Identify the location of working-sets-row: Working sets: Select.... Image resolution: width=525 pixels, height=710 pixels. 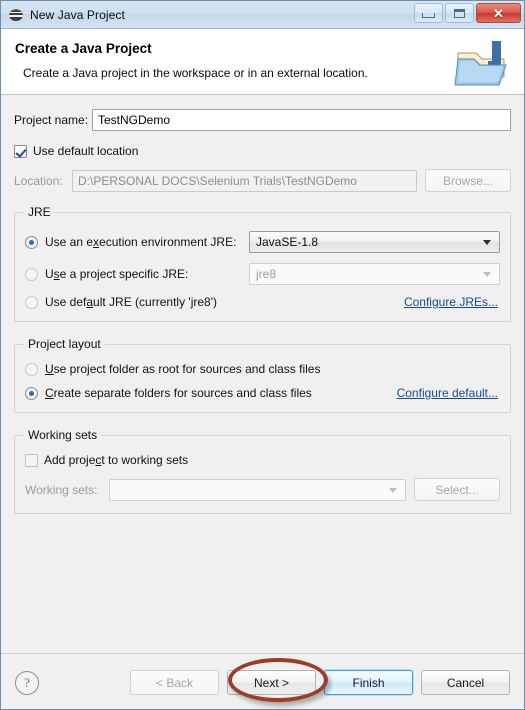
(262, 489).